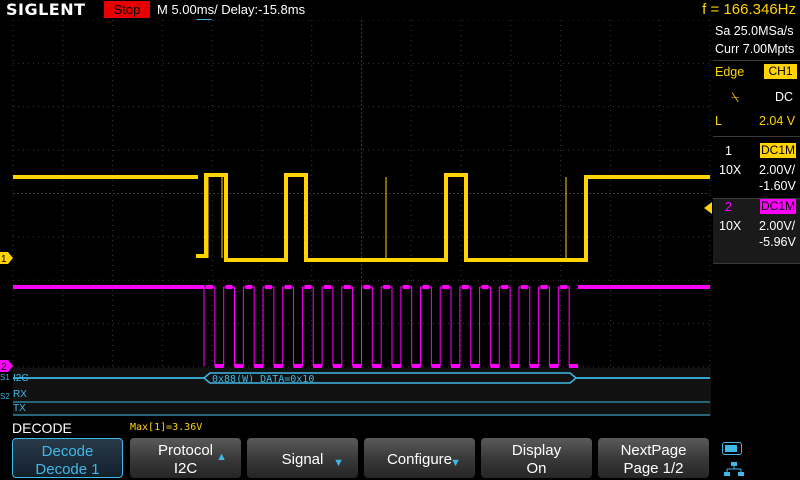 The image size is (800, 480). What do you see at coordinates (536, 468) in the screenshot?
I see `display-softkey-value: On` at bounding box center [536, 468].